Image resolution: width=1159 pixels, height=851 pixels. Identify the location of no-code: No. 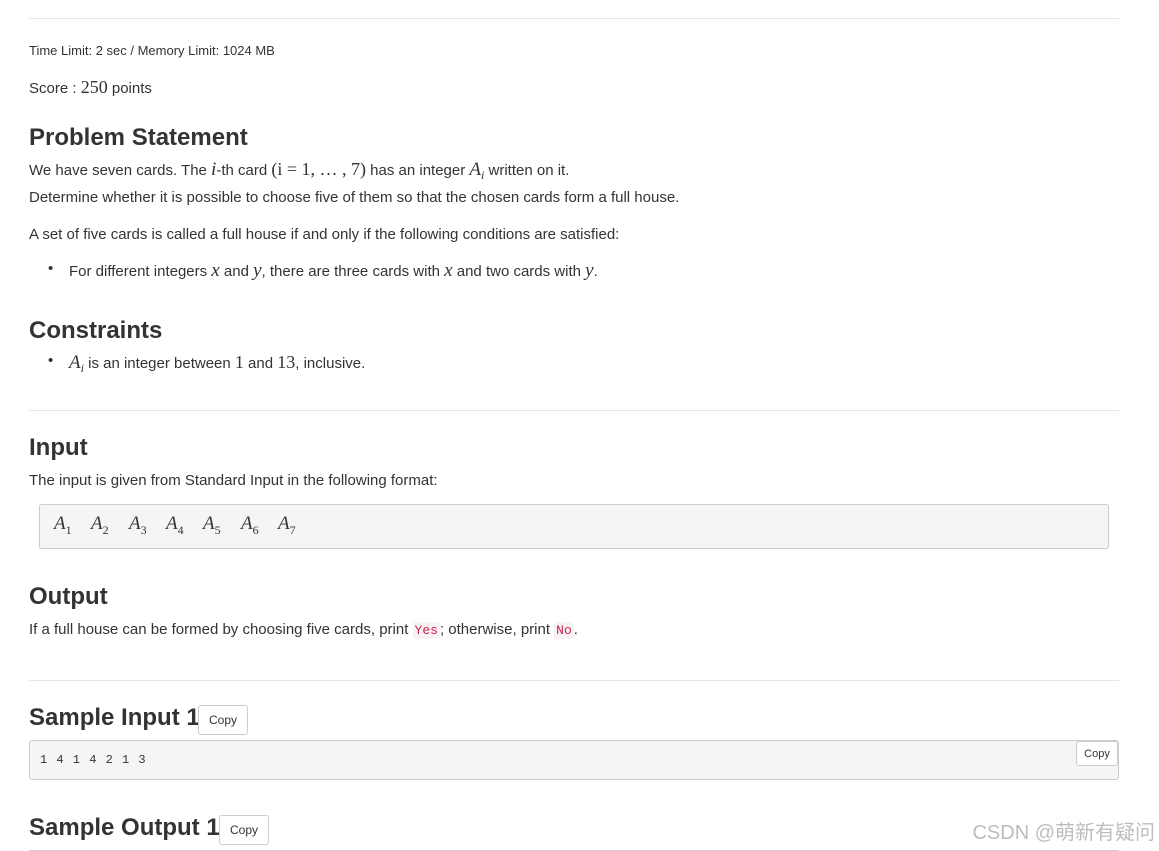
(564, 630).